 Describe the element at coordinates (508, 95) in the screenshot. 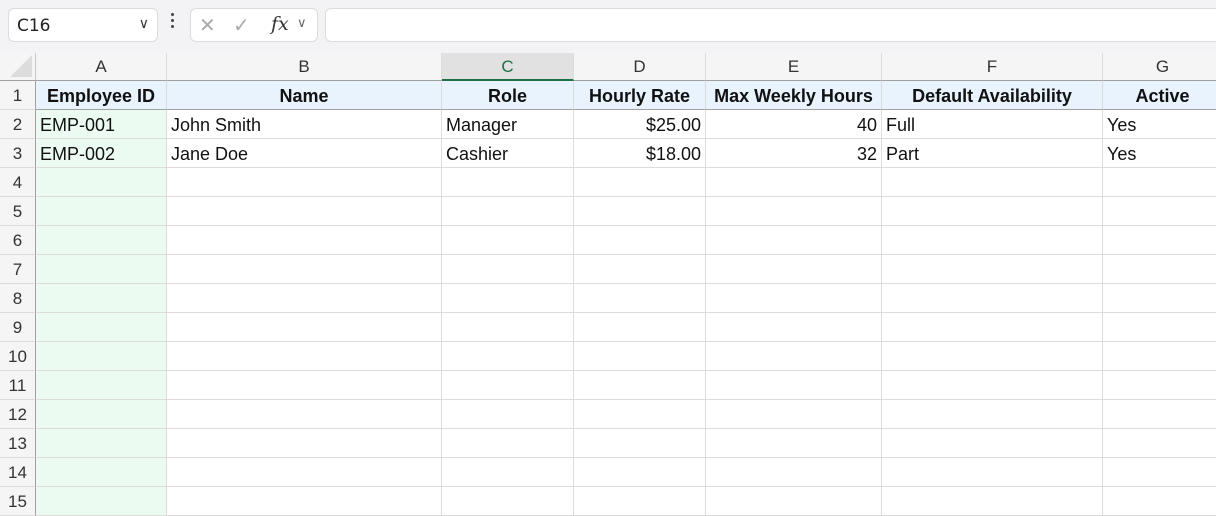

I see `header-cell: Role` at that location.